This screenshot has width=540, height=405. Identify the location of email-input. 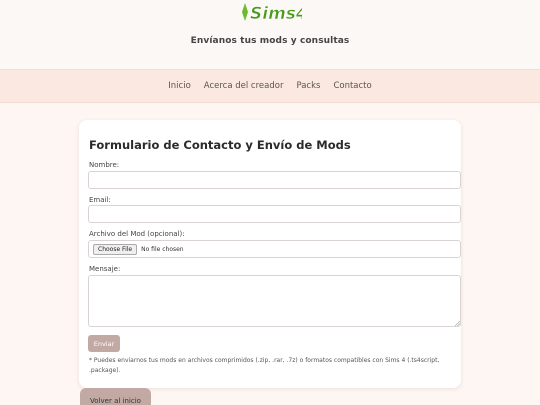
(274, 214).